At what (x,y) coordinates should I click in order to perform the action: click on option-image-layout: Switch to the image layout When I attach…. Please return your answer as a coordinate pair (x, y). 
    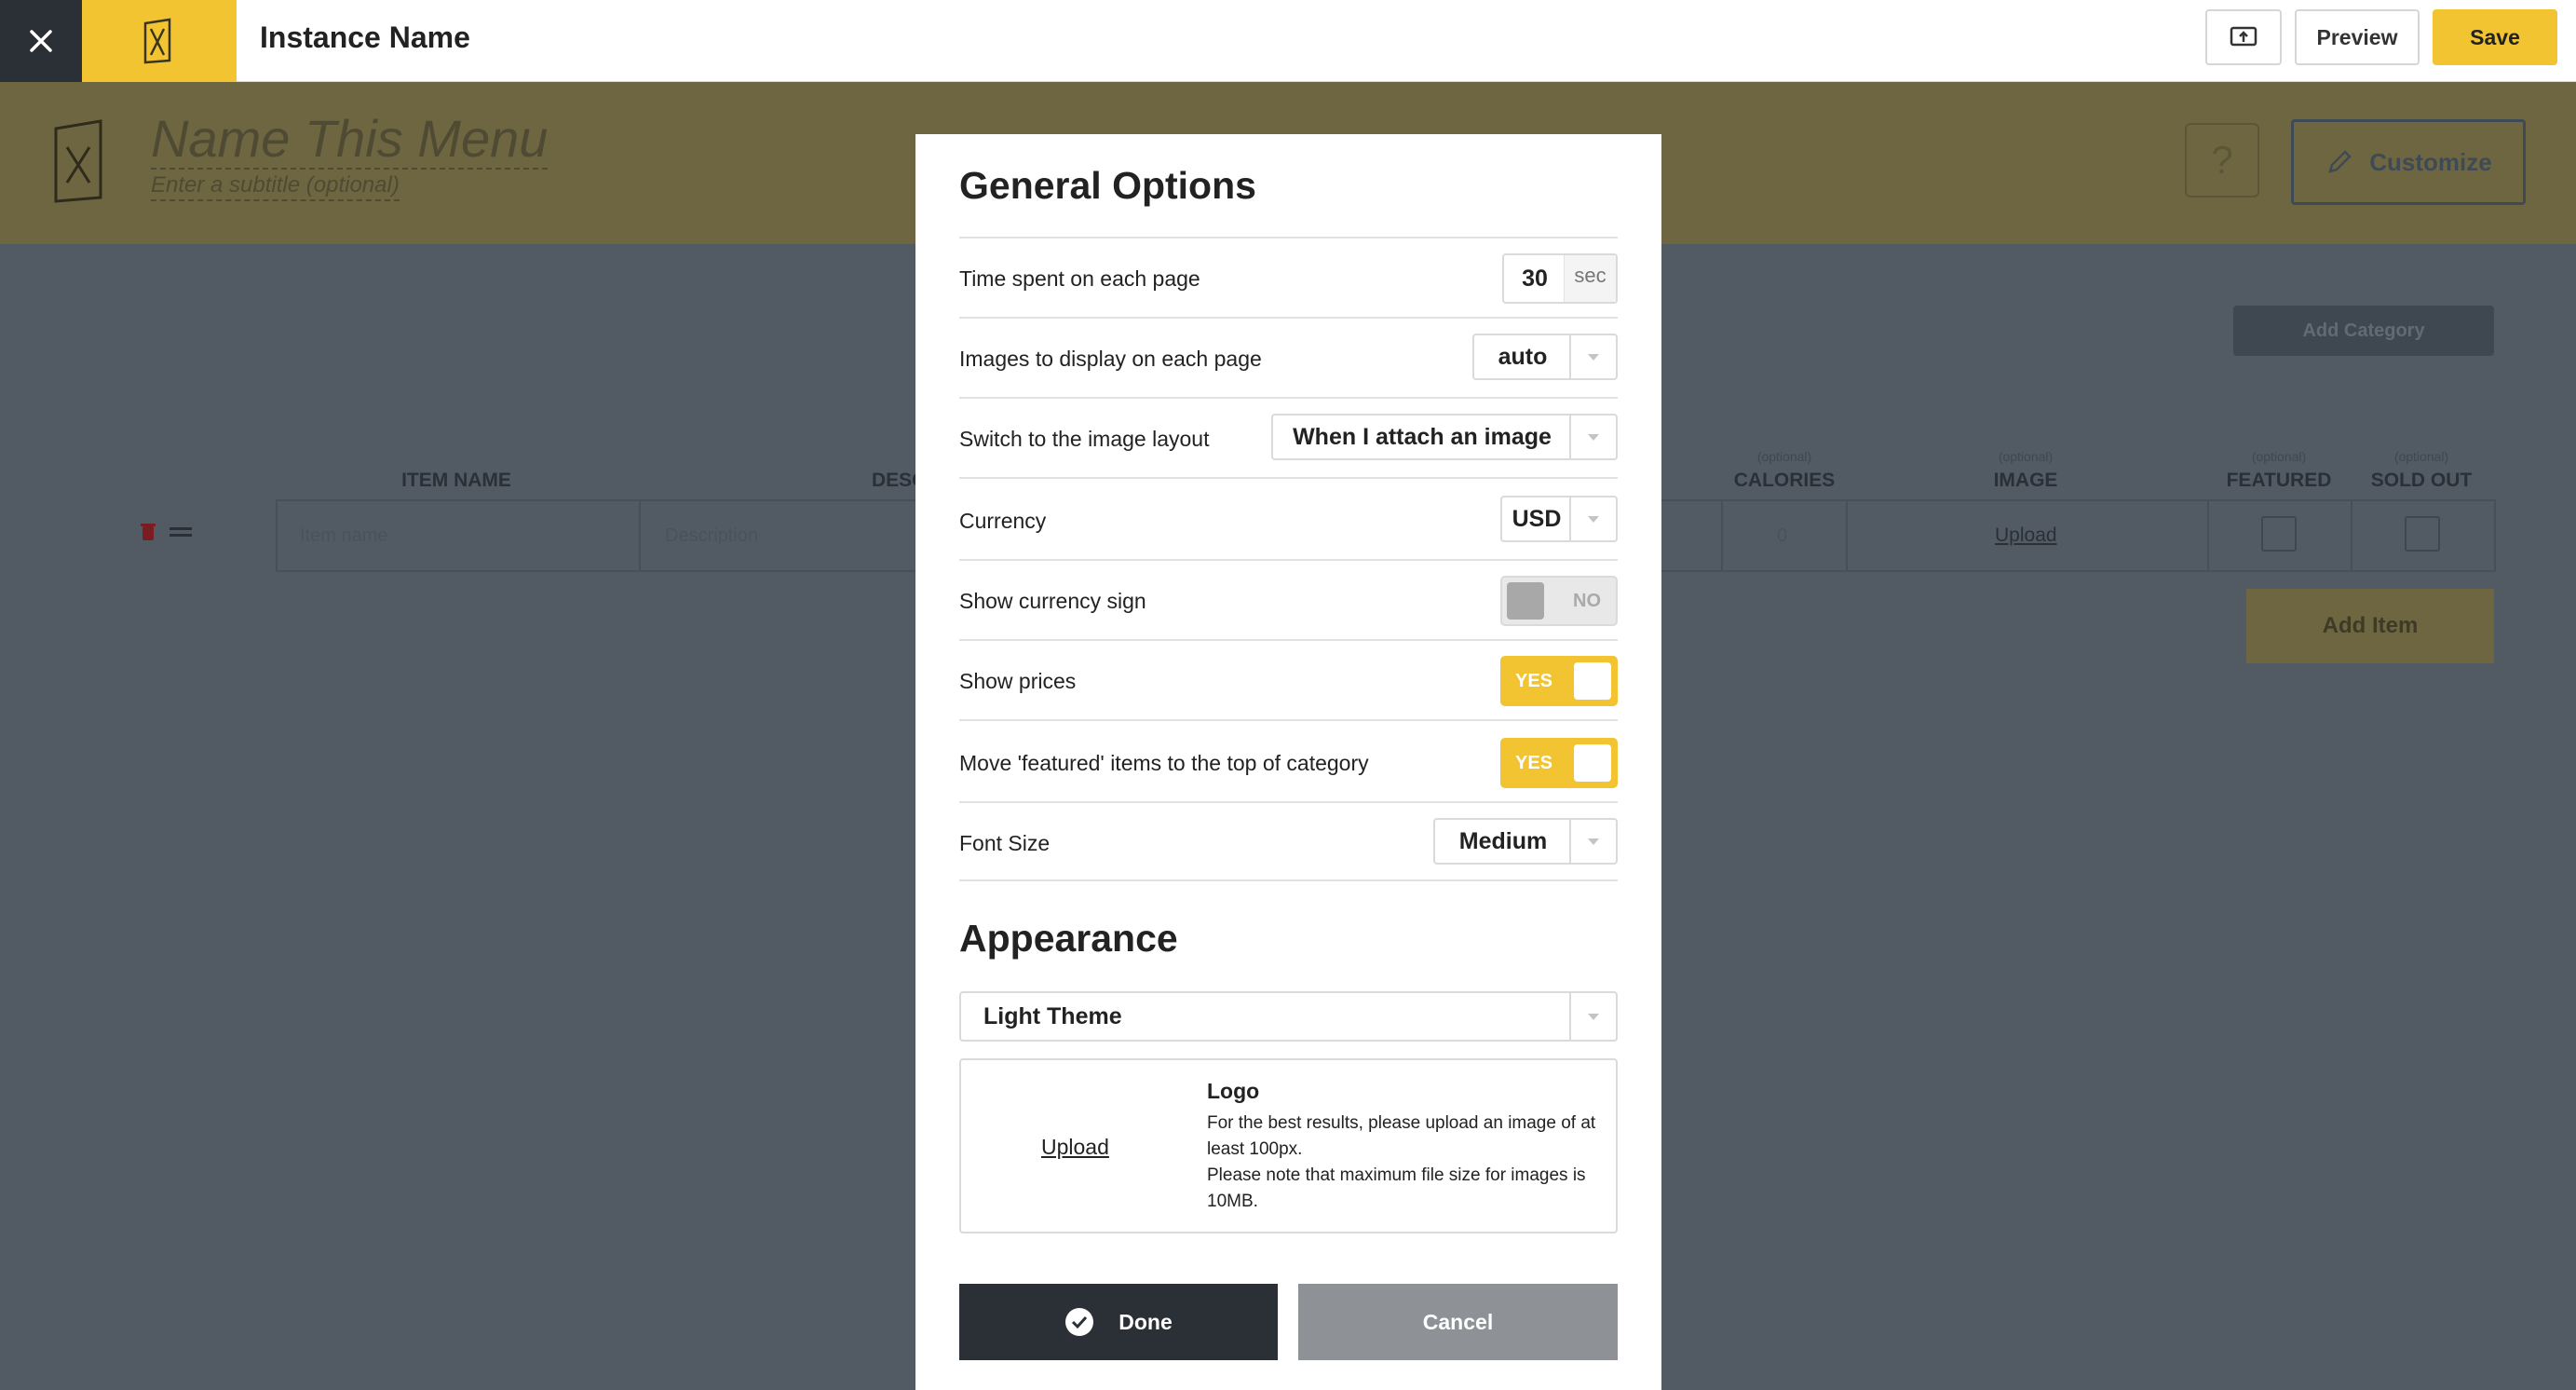
    Looking at the image, I should click on (1288, 437).